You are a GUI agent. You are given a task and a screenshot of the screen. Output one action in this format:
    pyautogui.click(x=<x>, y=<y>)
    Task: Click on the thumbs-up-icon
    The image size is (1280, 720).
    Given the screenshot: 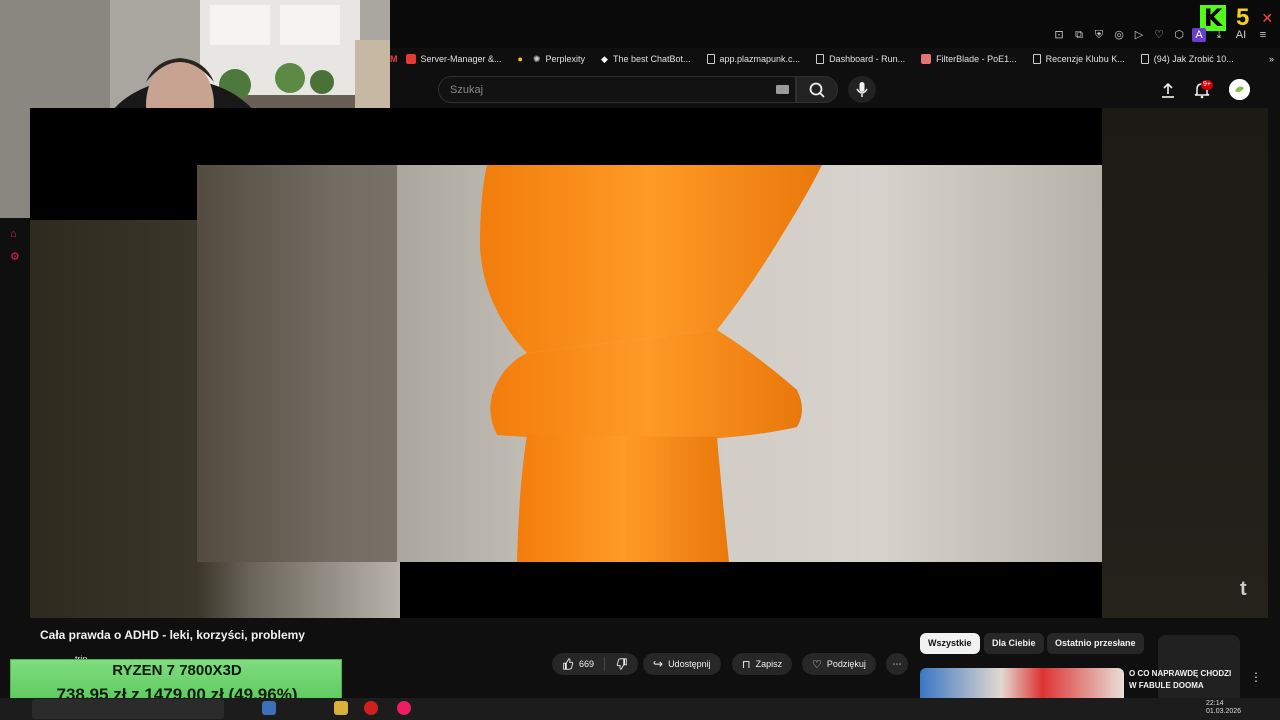 What is the action you would take?
    pyautogui.click(x=568, y=664)
    